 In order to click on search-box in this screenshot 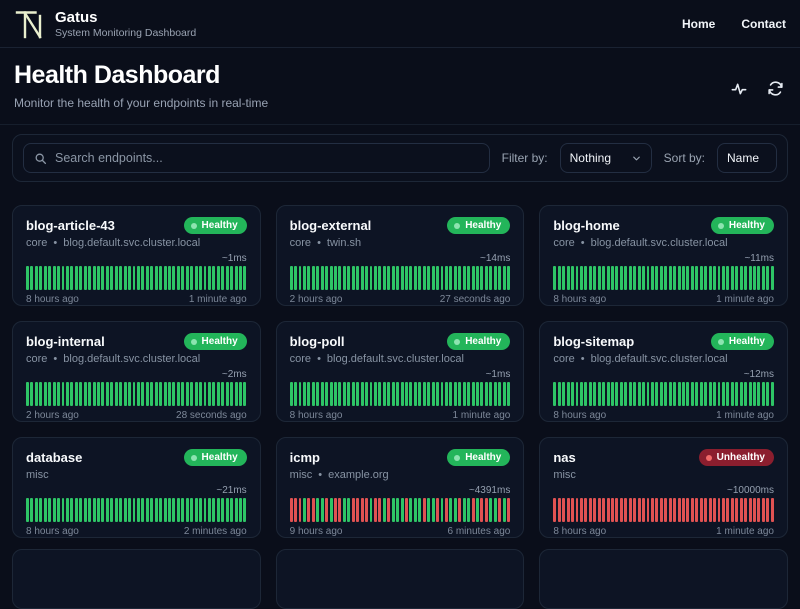, I will do `click(256, 158)`.